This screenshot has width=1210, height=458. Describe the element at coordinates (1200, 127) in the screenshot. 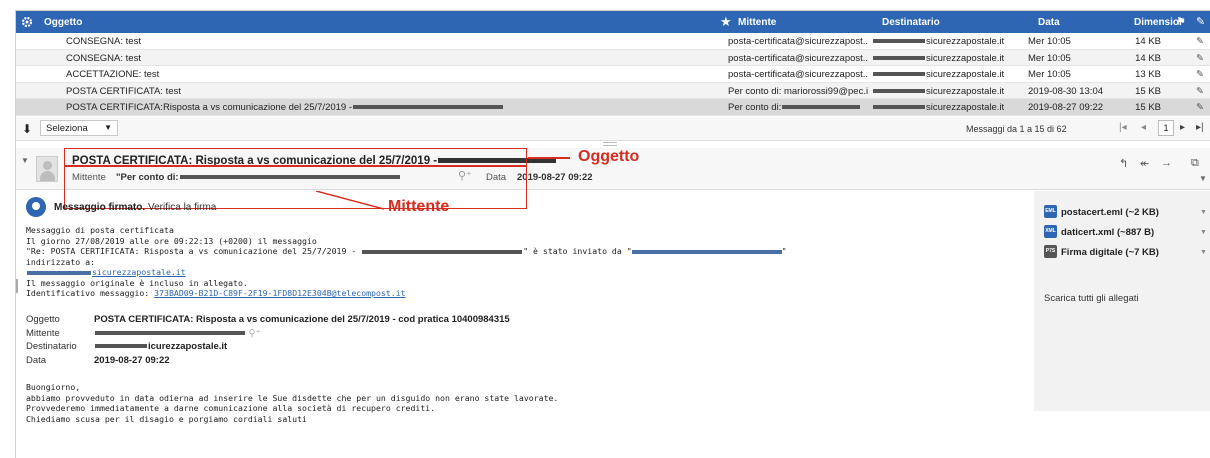

I see `last-page-icon: ▸|` at that location.